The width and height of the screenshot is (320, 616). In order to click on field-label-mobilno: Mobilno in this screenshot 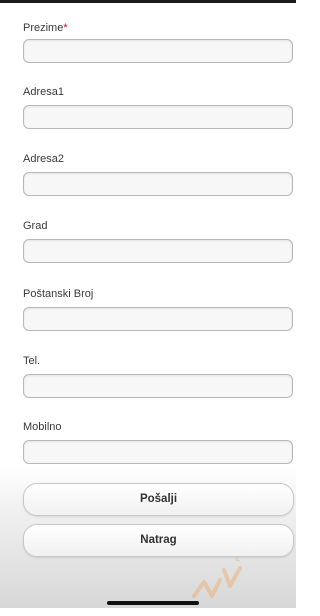, I will do `click(42, 427)`.